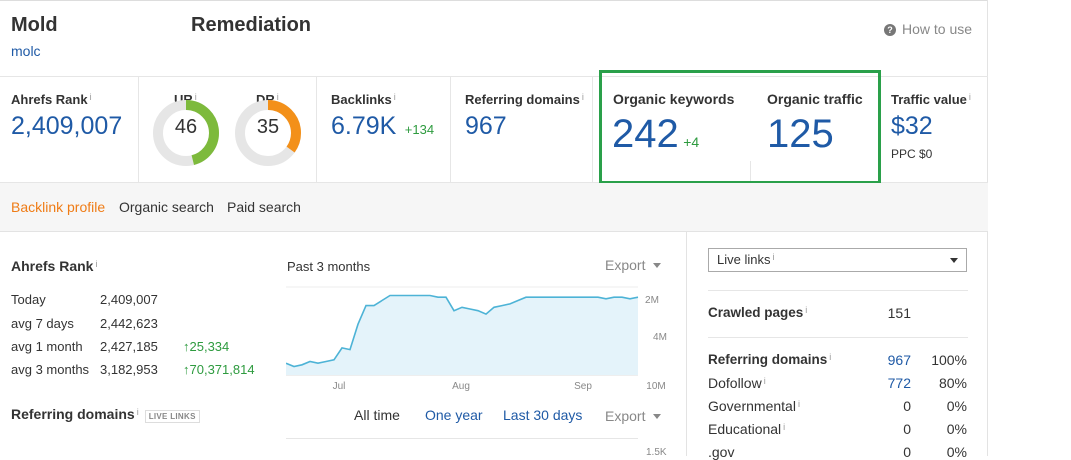 The image size is (1071, 460). I want to click on organic-keywords-metric: 242 +4, so click(655, 134).